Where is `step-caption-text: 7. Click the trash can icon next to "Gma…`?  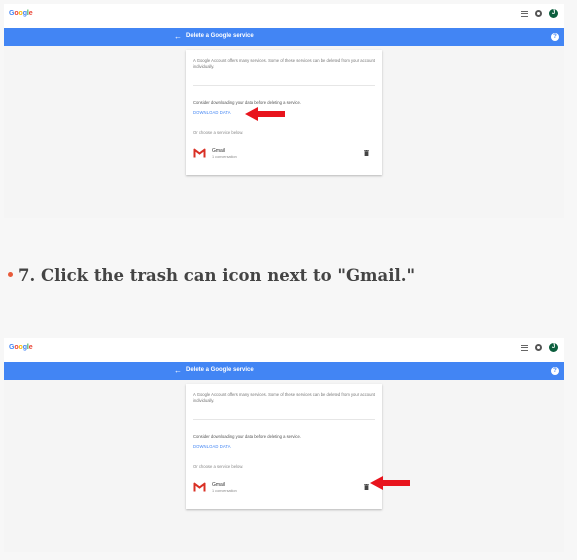 step-caption-text: 7. Click the trash can icon next to "Gma… is located at coordinates (217, 275).